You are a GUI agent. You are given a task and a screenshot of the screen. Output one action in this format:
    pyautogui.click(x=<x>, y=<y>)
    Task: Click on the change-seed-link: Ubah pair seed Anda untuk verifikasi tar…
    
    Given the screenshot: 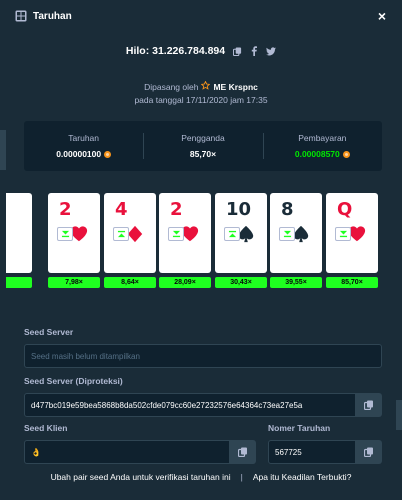 What is the action you would take?
    pyautogui.click(x=141, y=477)
    